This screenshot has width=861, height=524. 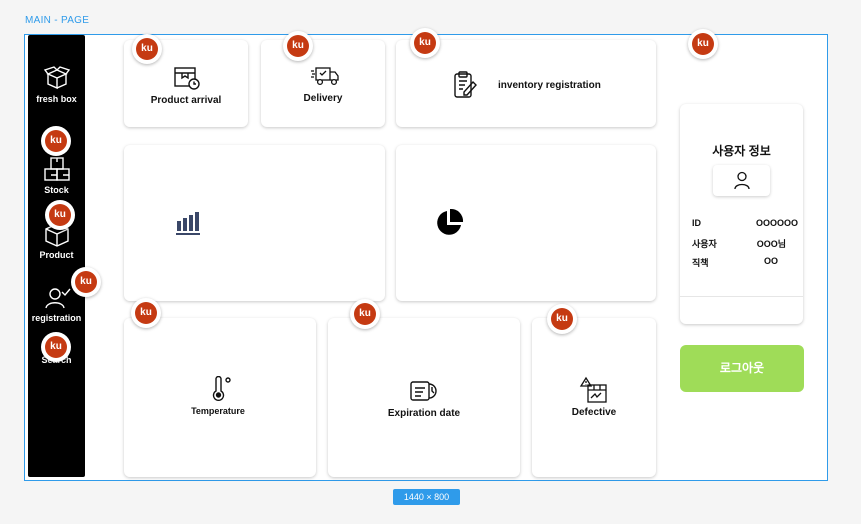 I want to click on sidebar-item-label: registration, so click(x=56, y=318).